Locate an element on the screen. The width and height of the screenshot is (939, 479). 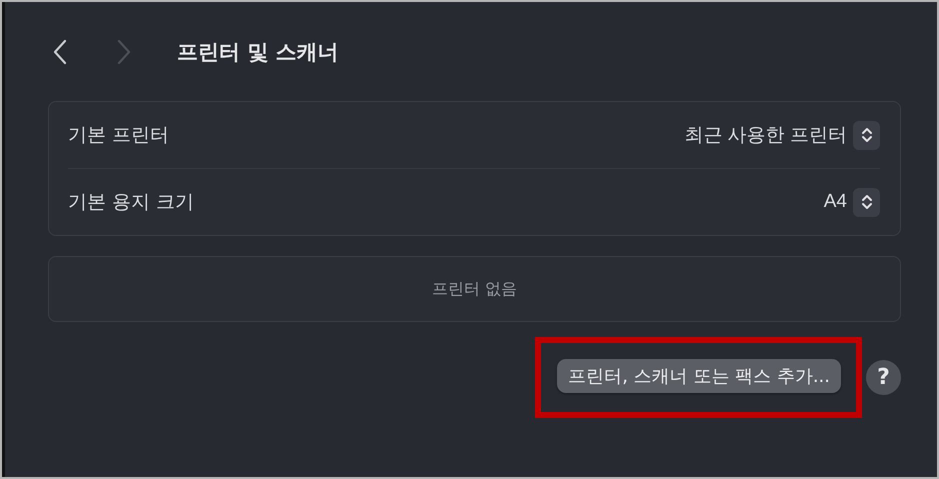
window-title: 프린터 및 스캐너 is located at coordinates (258, 52).